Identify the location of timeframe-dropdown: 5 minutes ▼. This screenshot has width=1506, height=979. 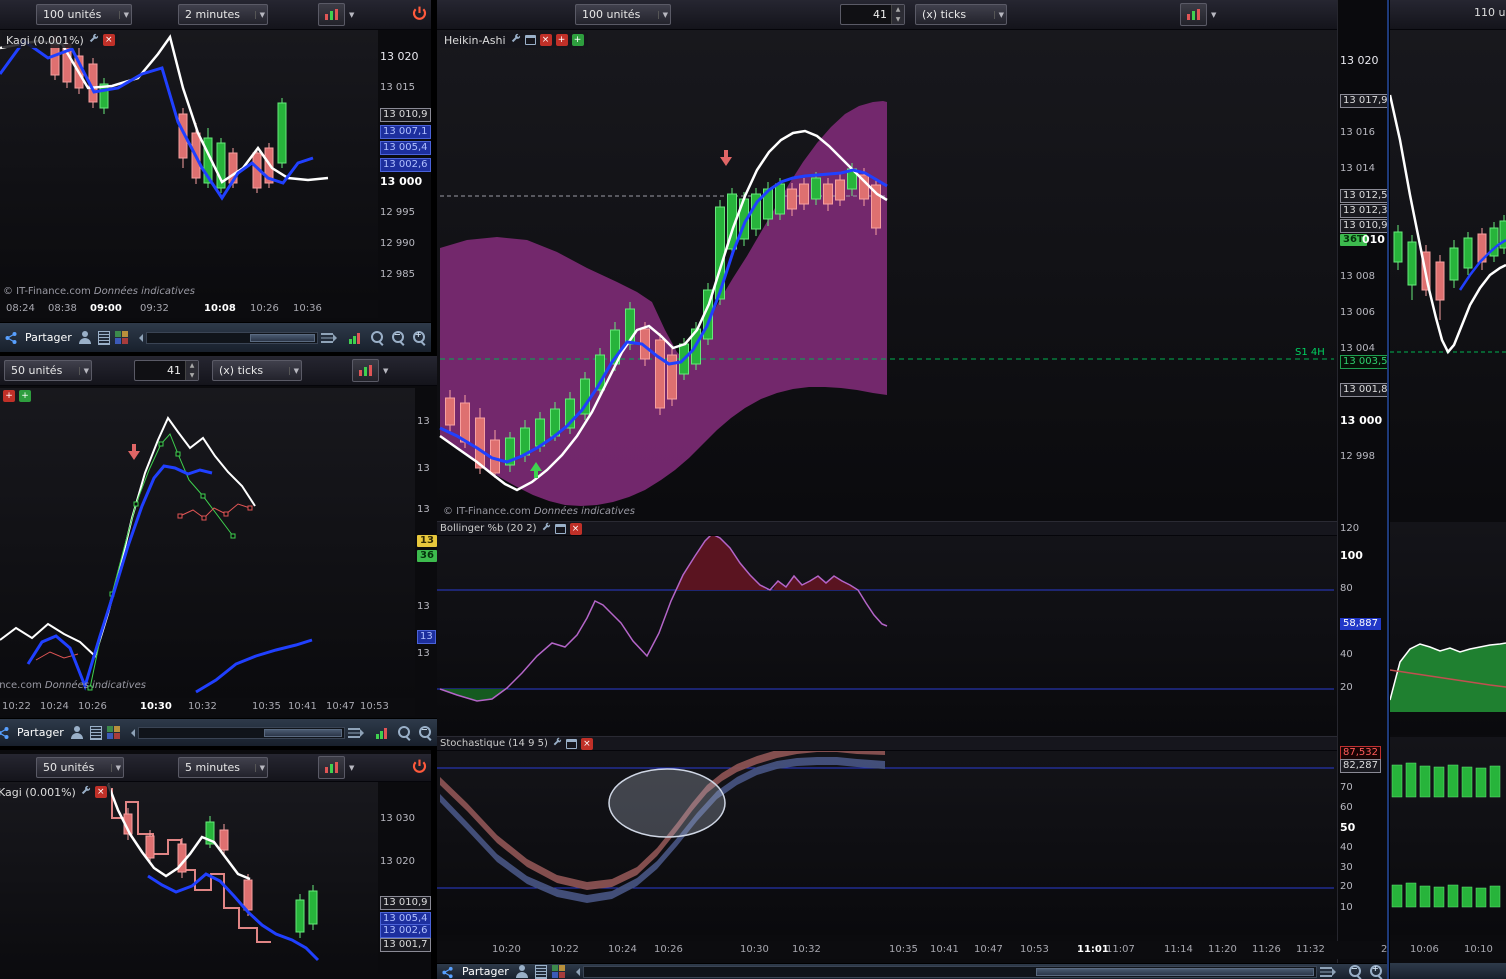
(223, 767).